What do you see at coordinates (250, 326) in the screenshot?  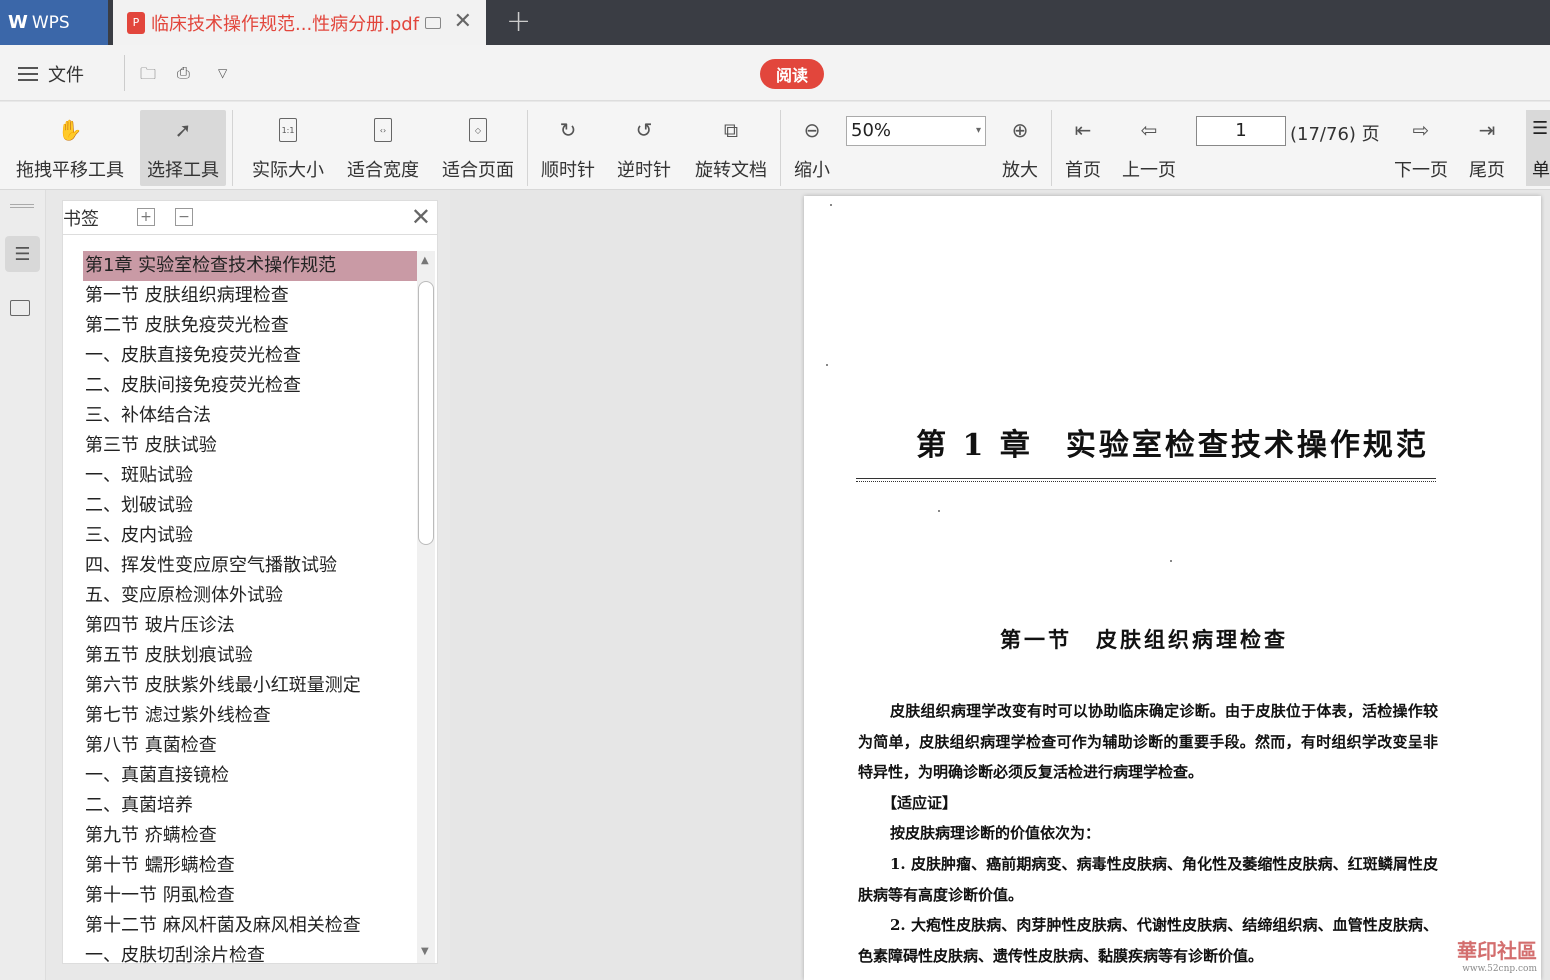 I see `bookmark-item: 第二节 皮肤免疫荧光检查` at bounding box center [250, 326].